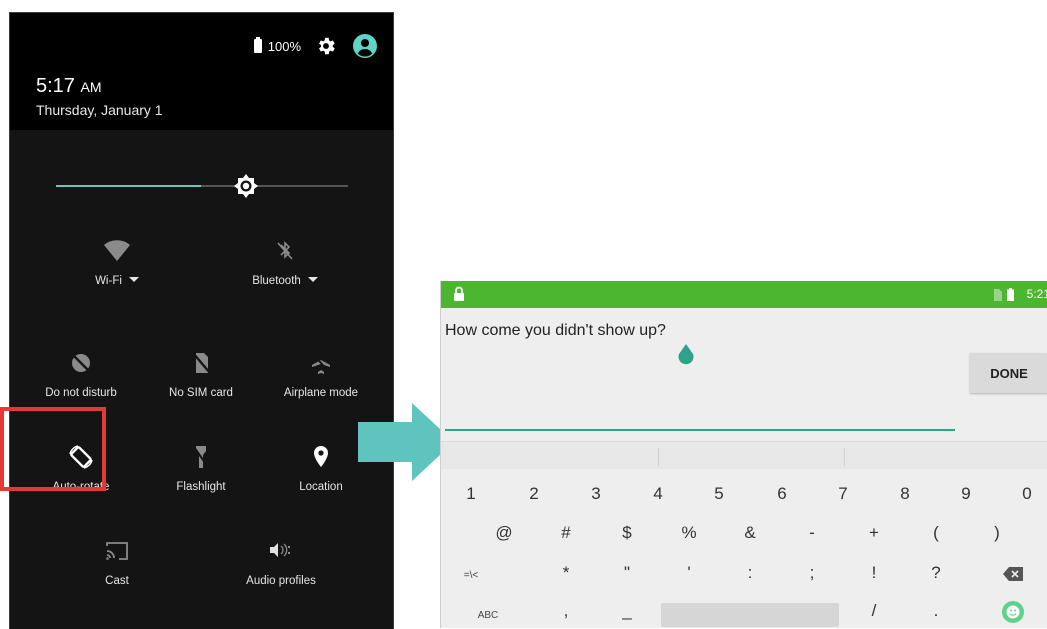 This screenshot has height=629, width=1047. Describe the element at coordinates (117, 272) in the screenshot. I see `tile-wifi: Wi-Fi` at that location.